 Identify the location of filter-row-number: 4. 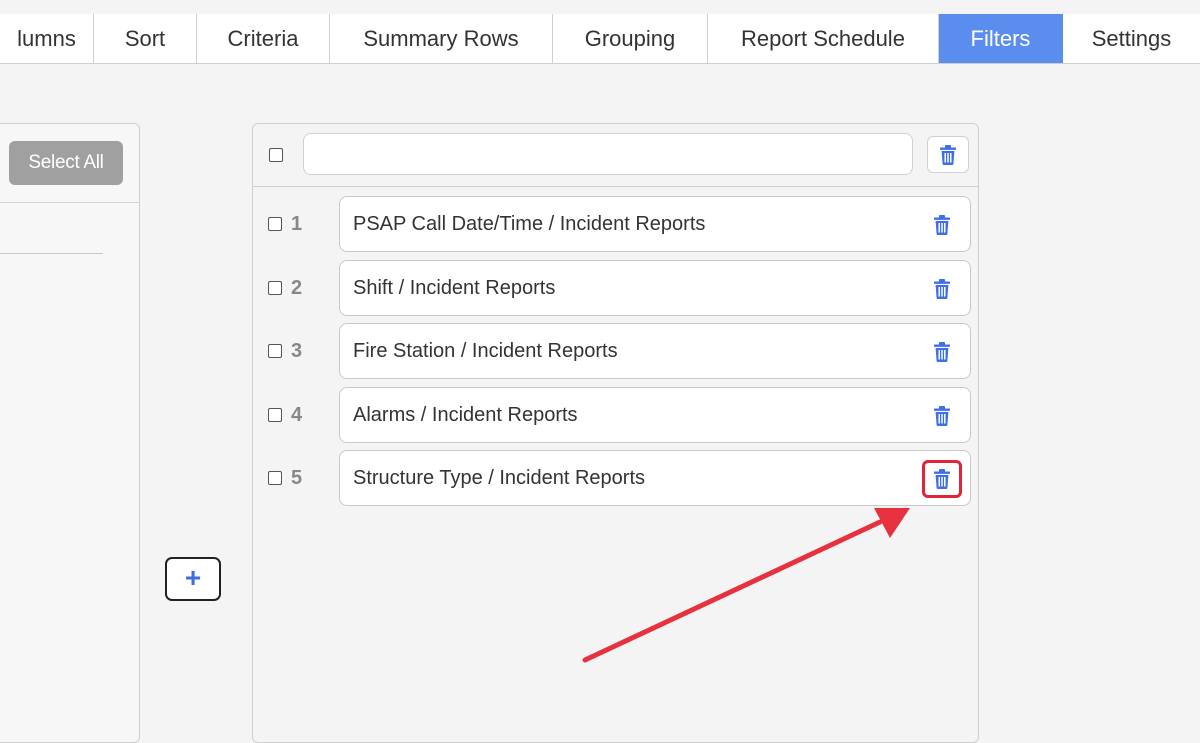
(297, 415).